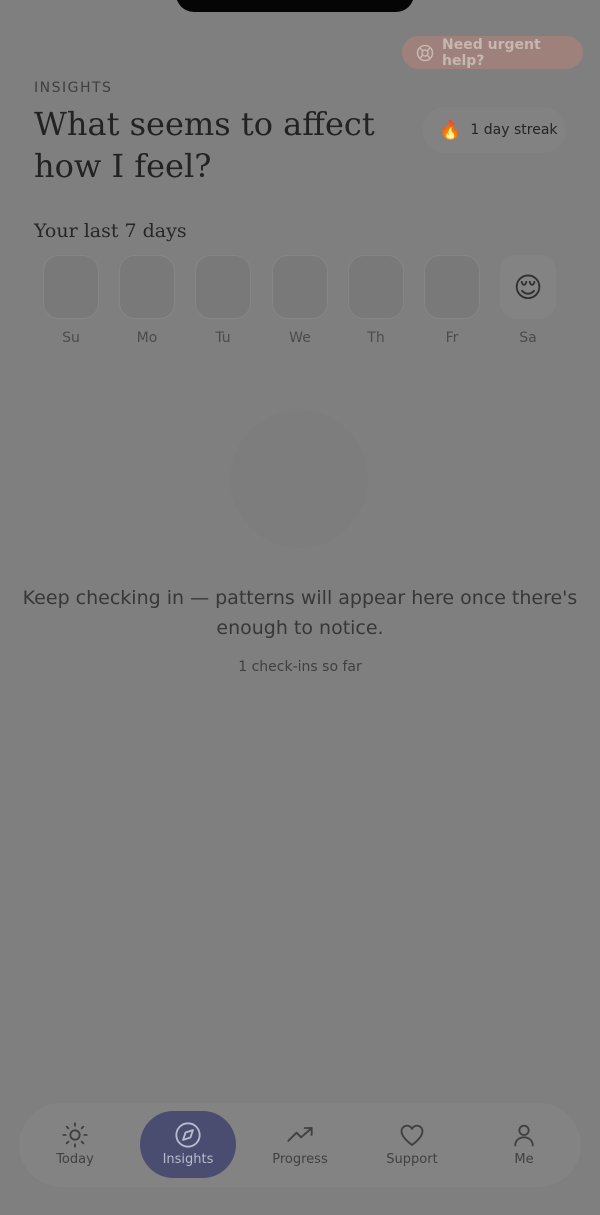 Image resolution: width=600 pixels, height=1215 pixels. I want to click on tab-me: Me, so click(524, 1144).